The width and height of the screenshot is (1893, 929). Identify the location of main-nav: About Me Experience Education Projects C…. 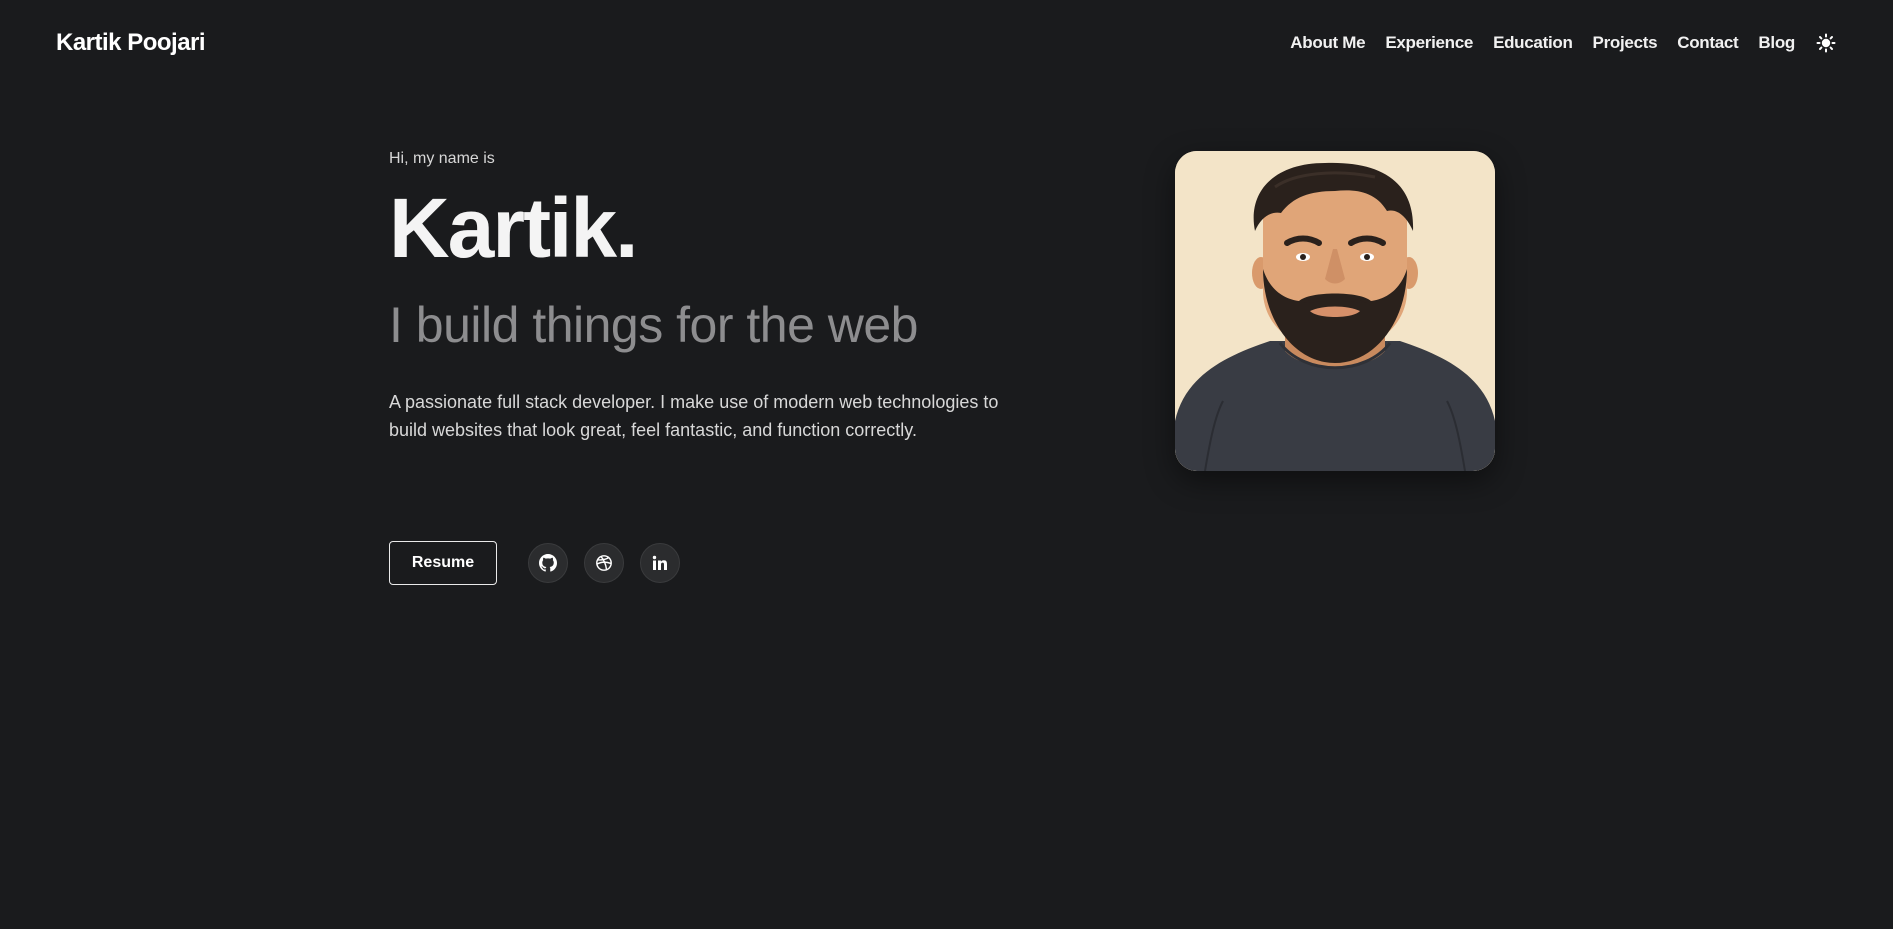
(1563, 43).